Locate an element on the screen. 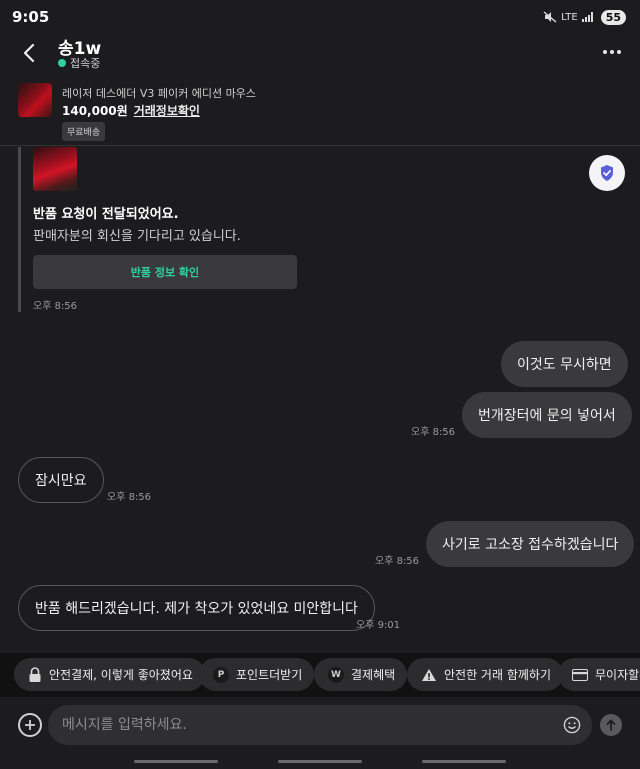  chip-label: 안전한 거래 함께하기 is located at coordinates (497, 675).